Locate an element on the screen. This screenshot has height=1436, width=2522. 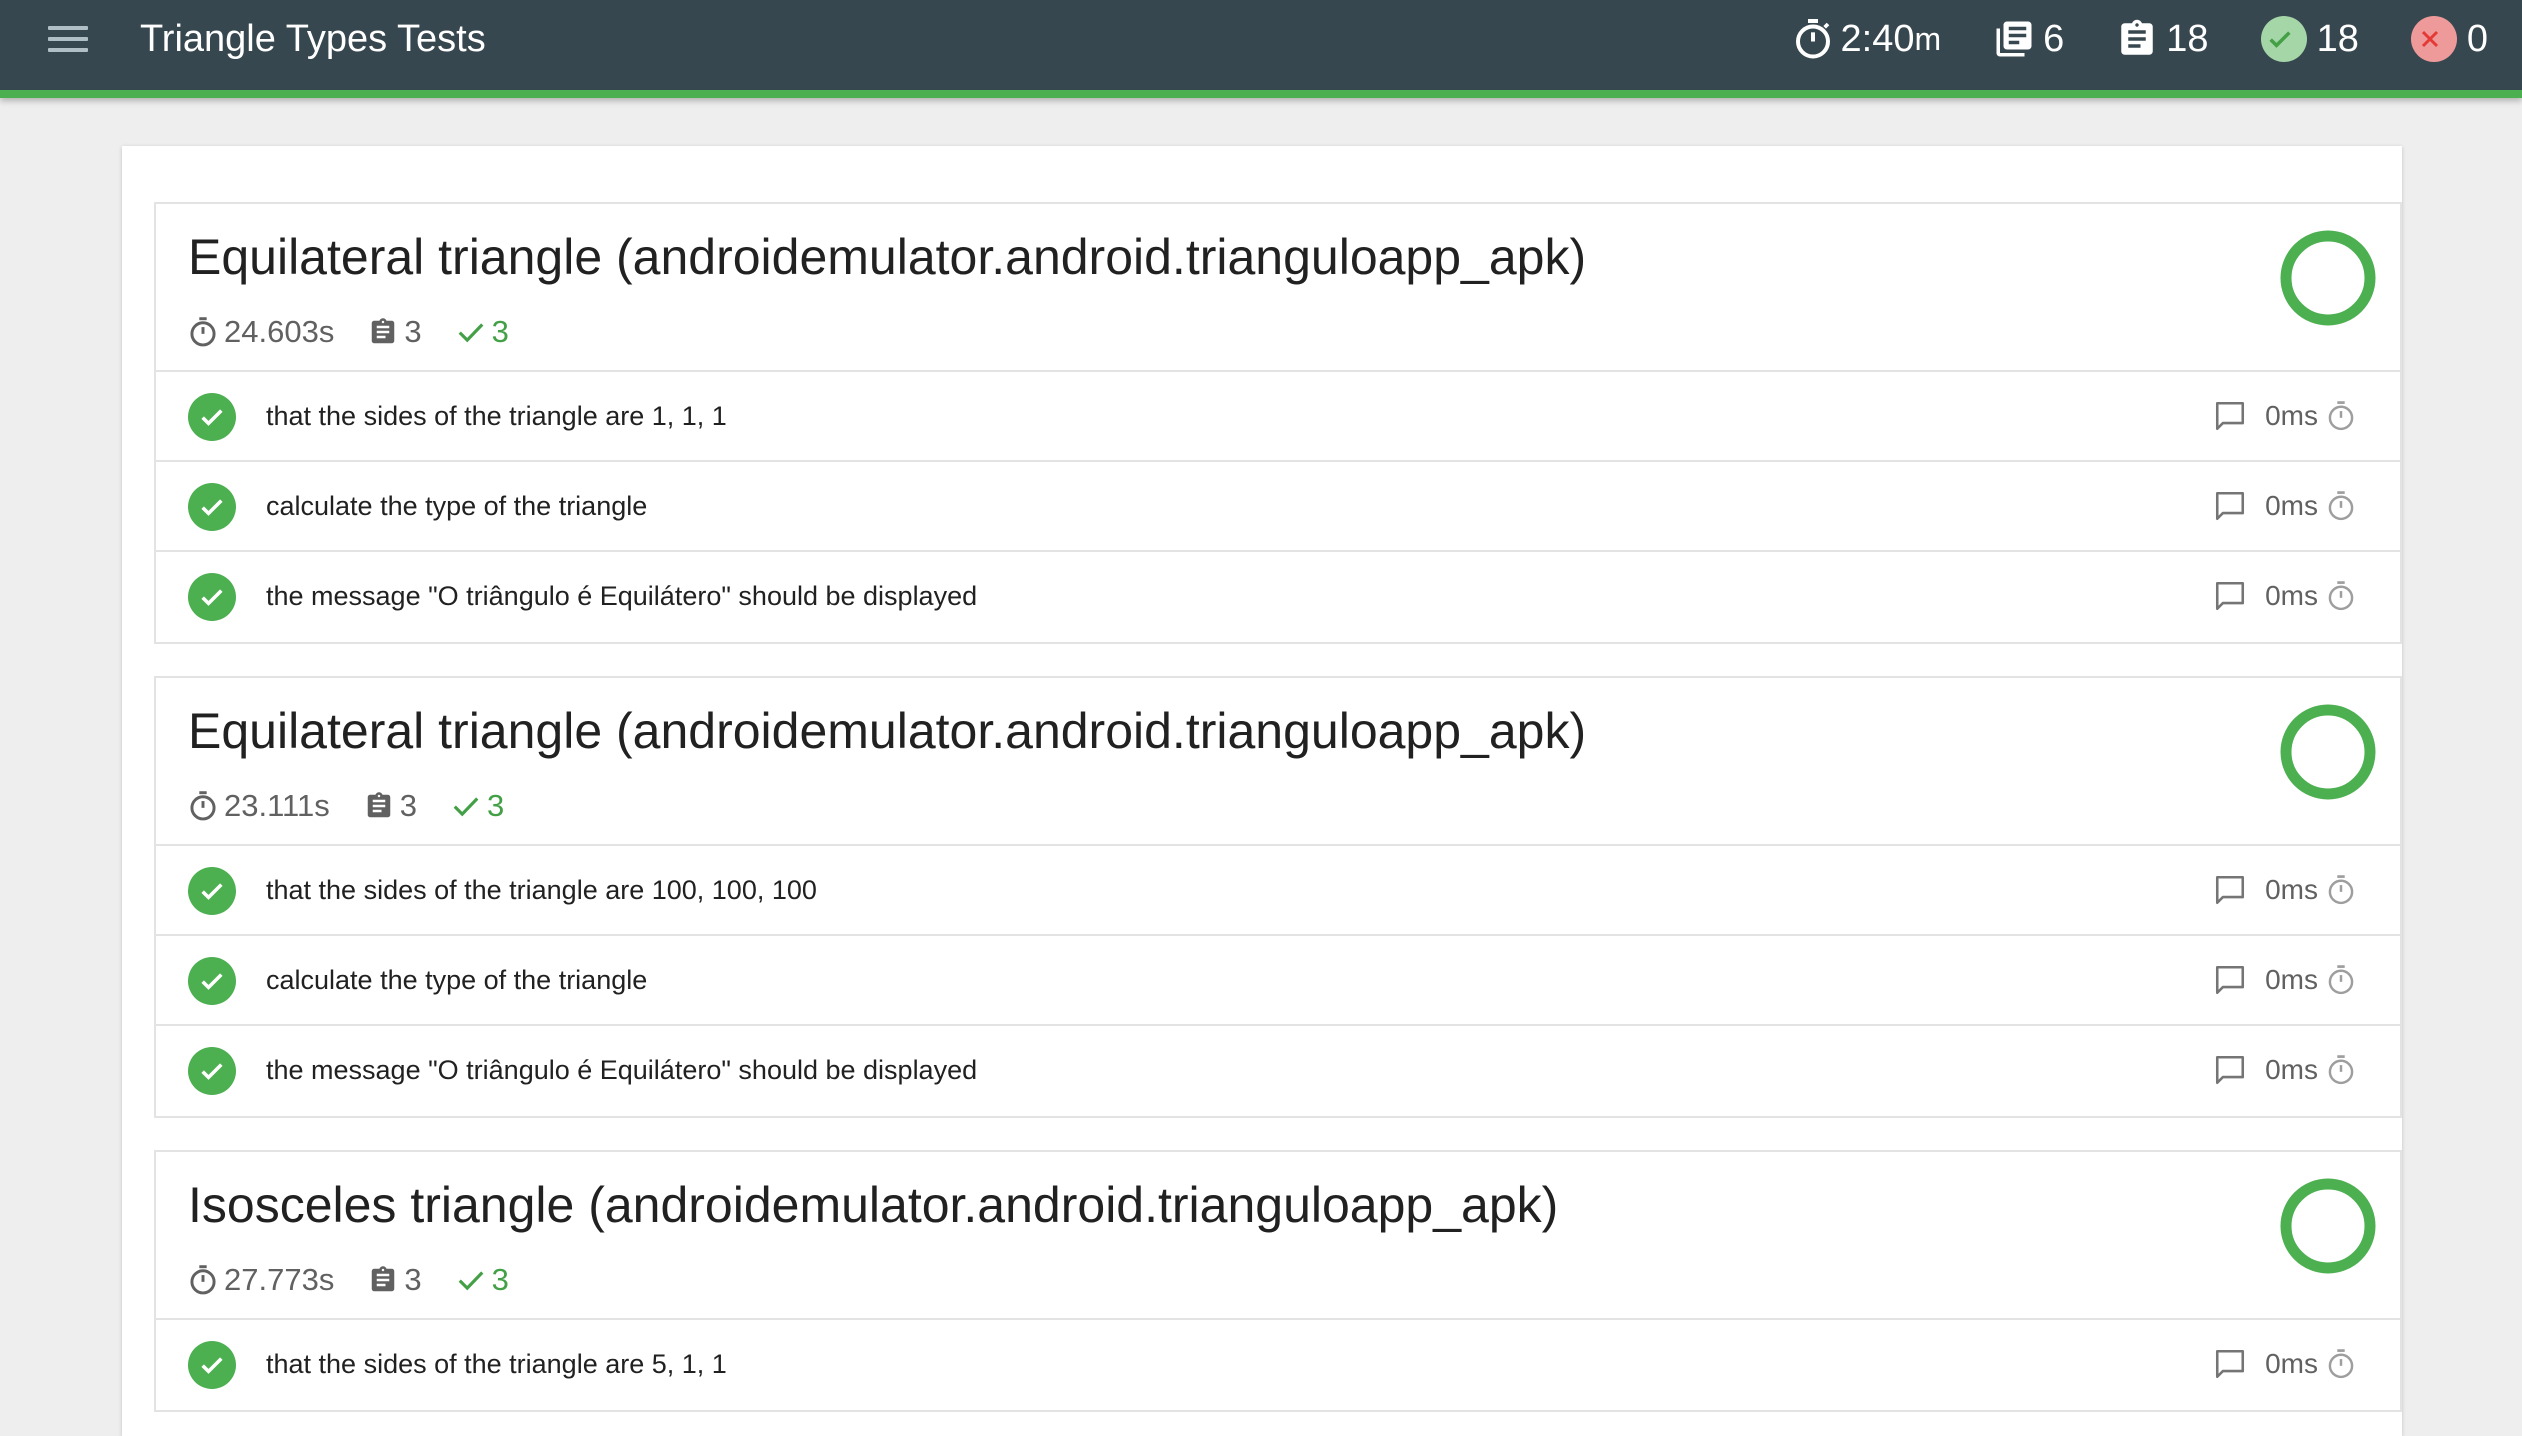
failed-count-value: 0 is located at coordinates (2477, 39).